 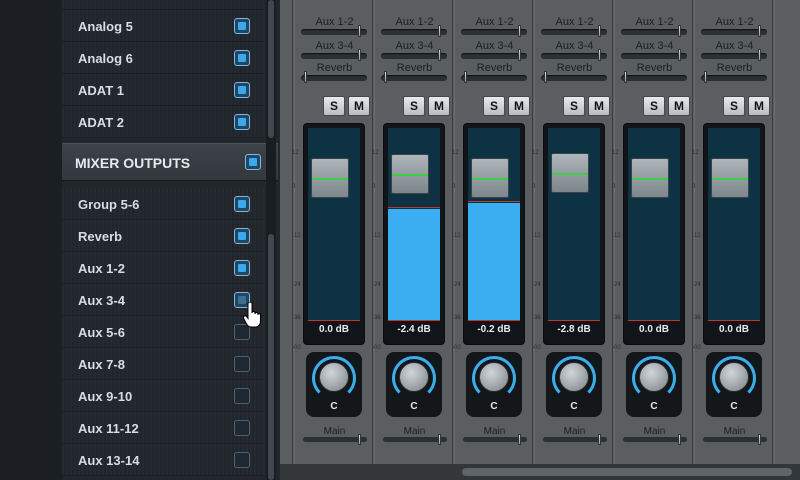 What do you see at coordinates (163, 204) in the screenshot?
I see `sidebar-item-group-5-6: Group 5-6` at bounding box center [163, 204].